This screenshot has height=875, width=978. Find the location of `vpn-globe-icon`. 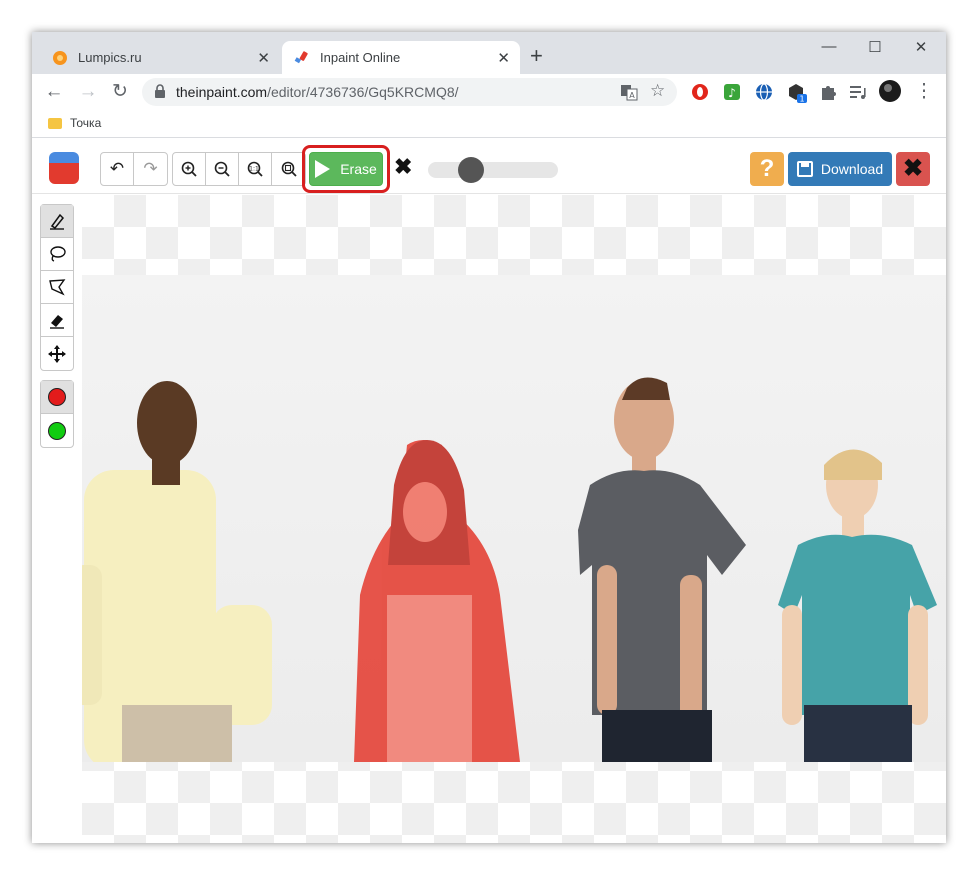

vpn-globe-icon is located at coordinates (764, 92).